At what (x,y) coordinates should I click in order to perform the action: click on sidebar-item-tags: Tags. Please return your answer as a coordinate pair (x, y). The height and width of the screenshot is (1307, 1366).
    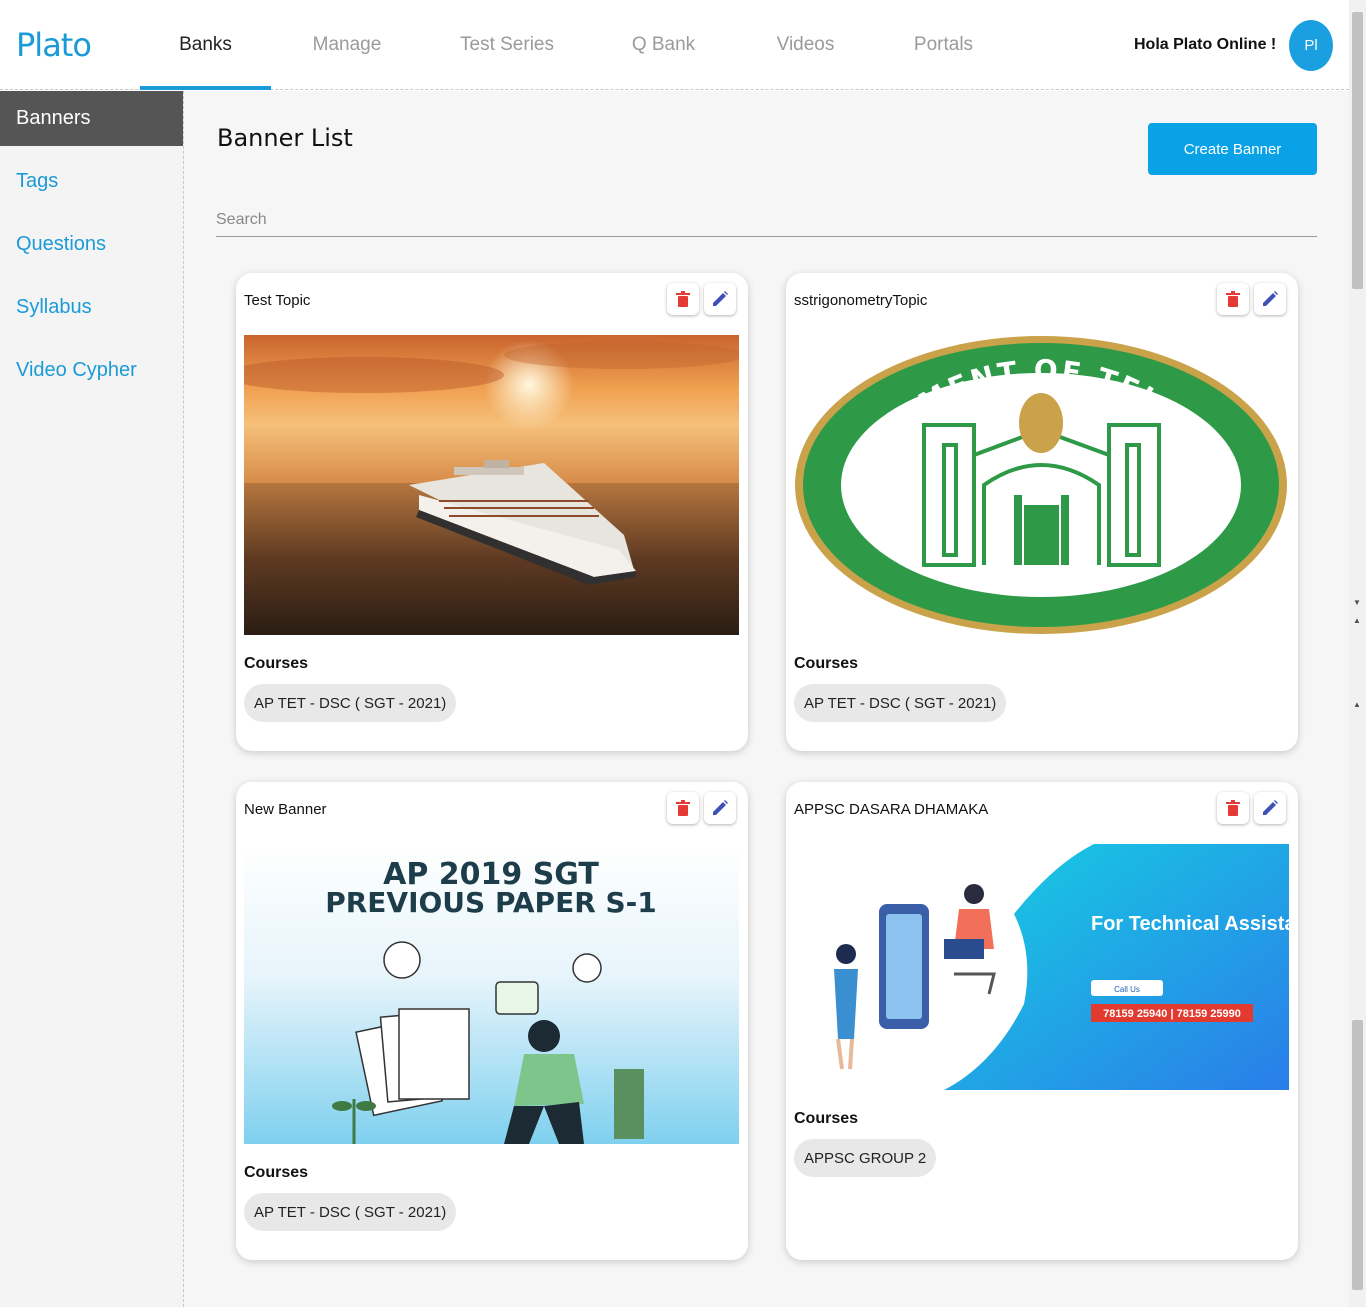
    Looking at the image, I should click on (91, 181).